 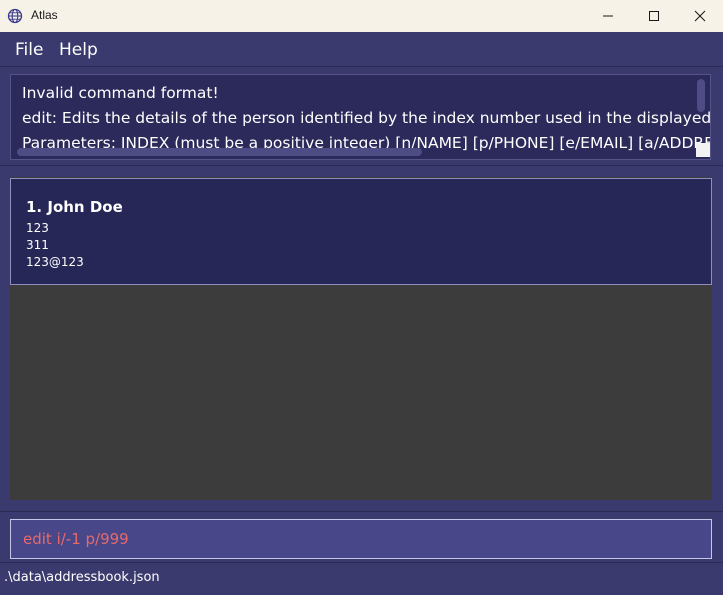 I want to click on save-location-path: .\data\addressbook.json, so click(x=82, y=577).